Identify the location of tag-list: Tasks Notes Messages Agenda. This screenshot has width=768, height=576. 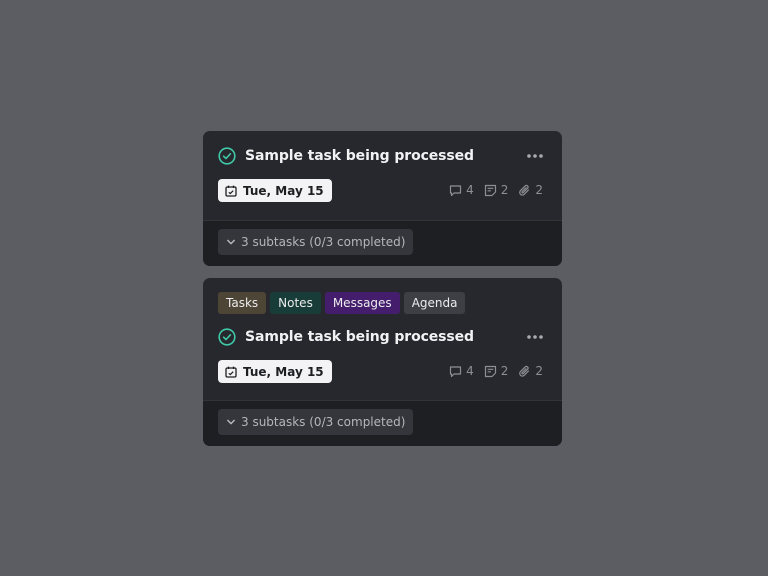
(342, 303).